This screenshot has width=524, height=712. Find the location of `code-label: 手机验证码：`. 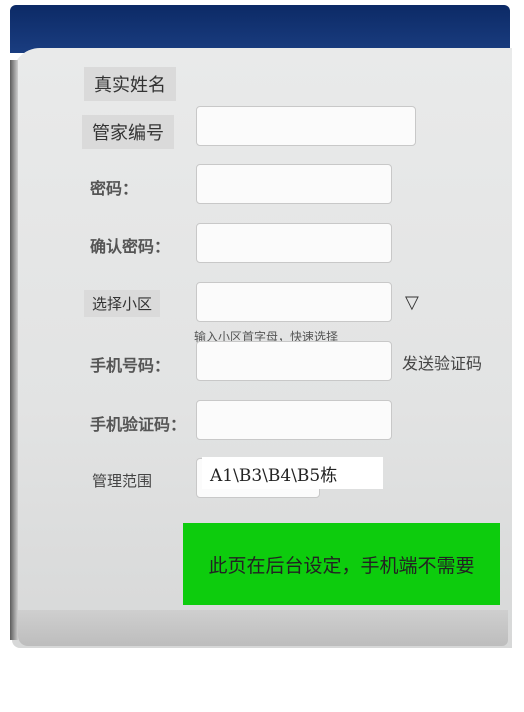

code-label: 手机验证码： is located at coordinates (138, 424).